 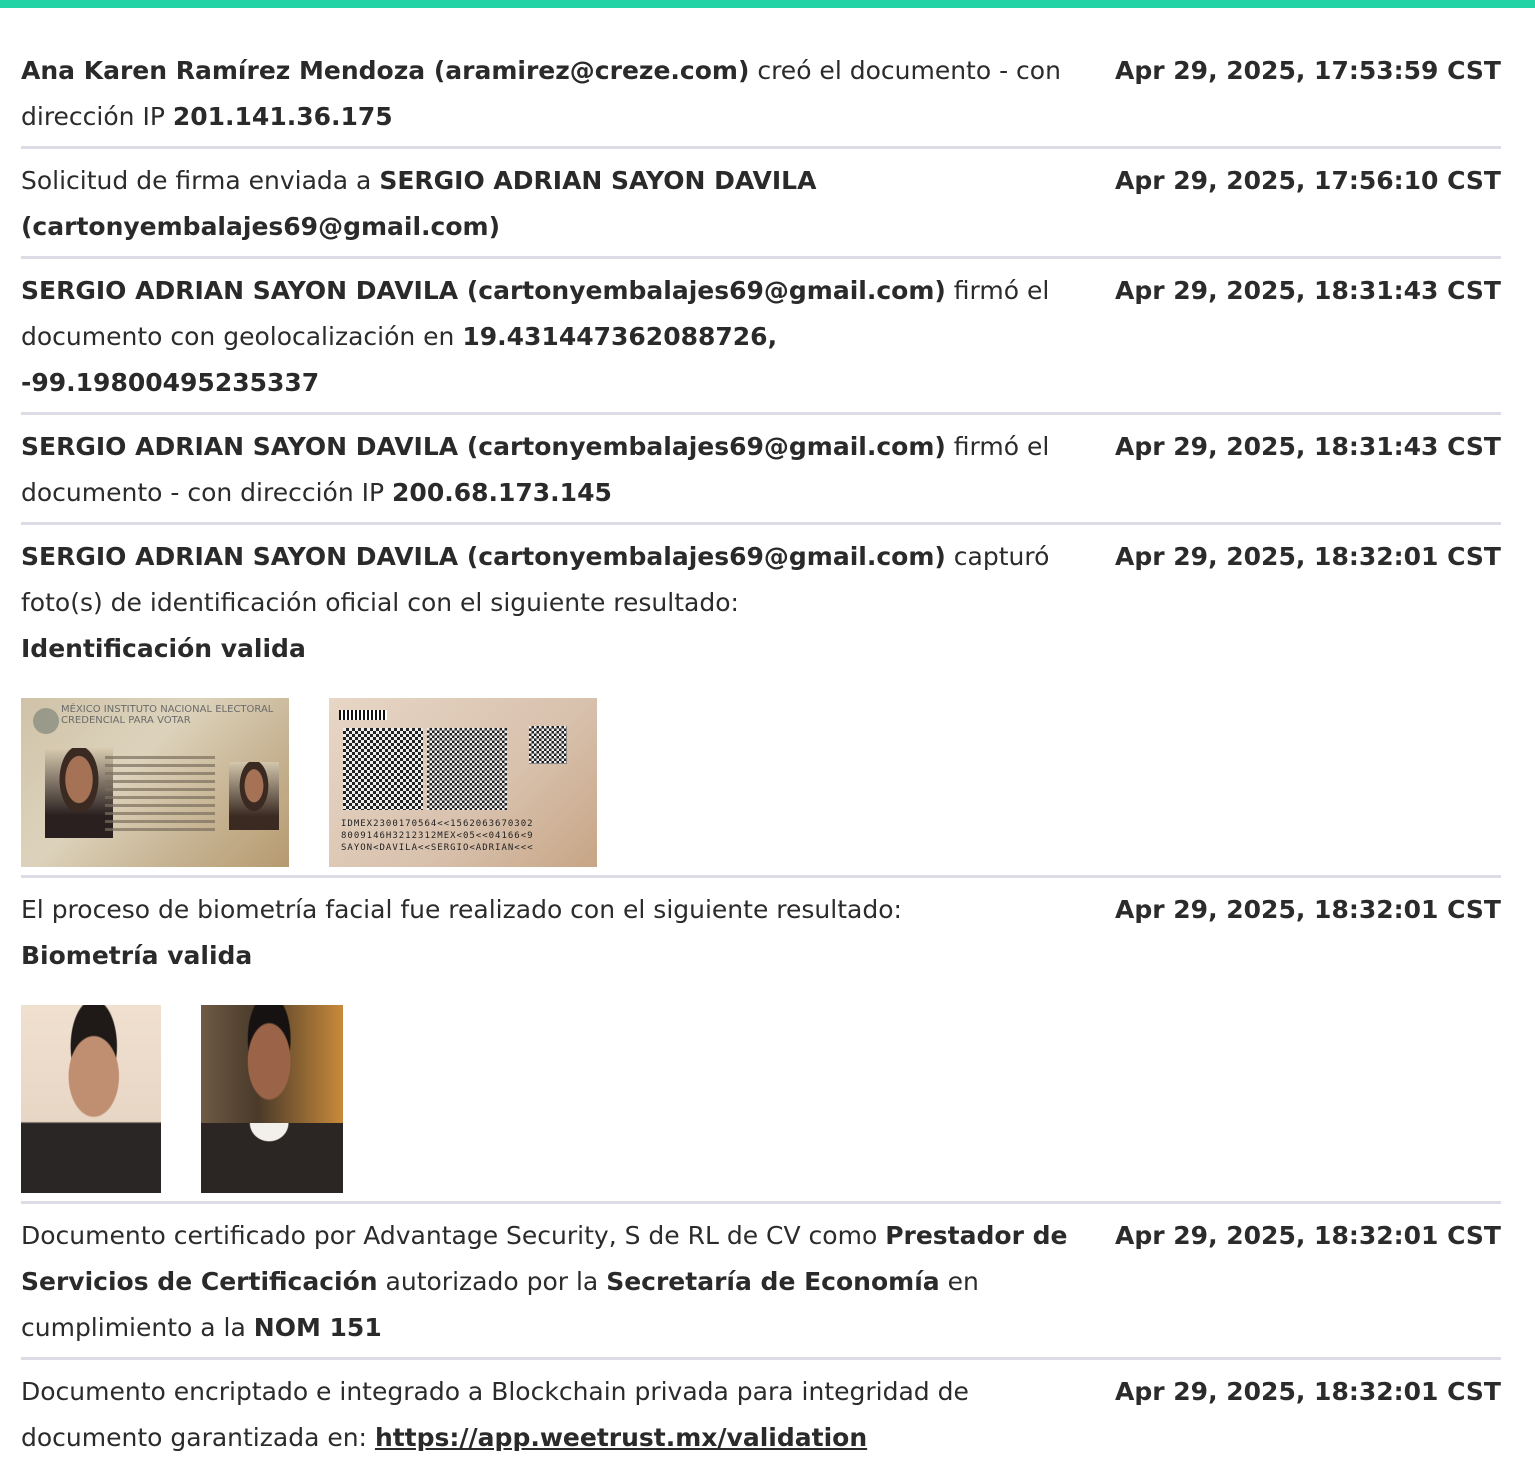 What do you see at coordinates (621, 1437) in the screenshot?
I see `validation-link: https://app.weetrust.mx/validation` at bounding box center [621, 1437].